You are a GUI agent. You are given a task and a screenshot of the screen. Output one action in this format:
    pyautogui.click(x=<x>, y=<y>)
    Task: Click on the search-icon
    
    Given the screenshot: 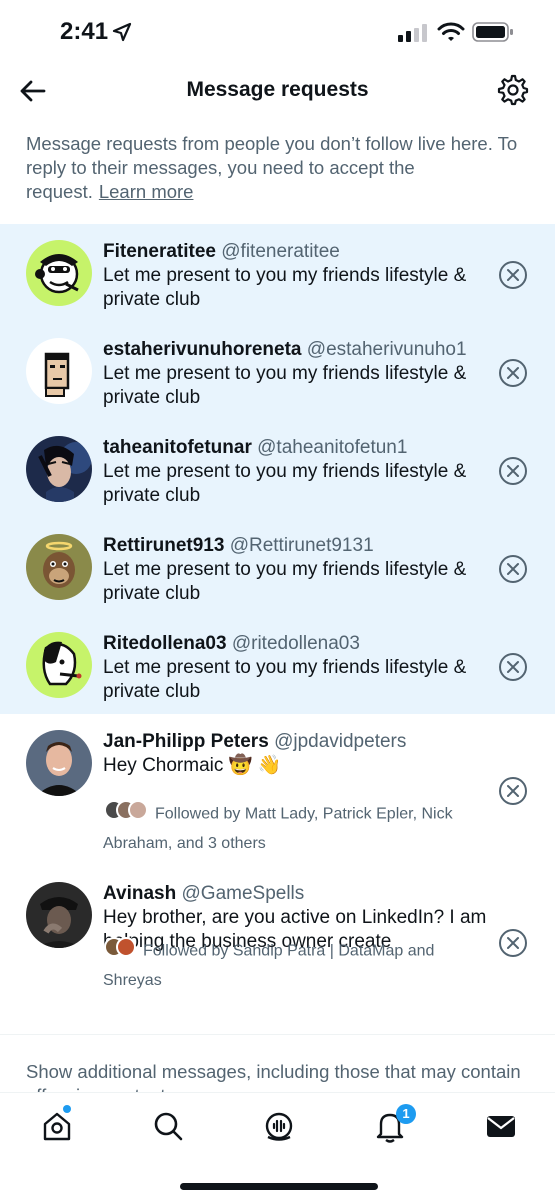 What is the action you would take?
    pyautogui.click(x=168, y=1126)
    